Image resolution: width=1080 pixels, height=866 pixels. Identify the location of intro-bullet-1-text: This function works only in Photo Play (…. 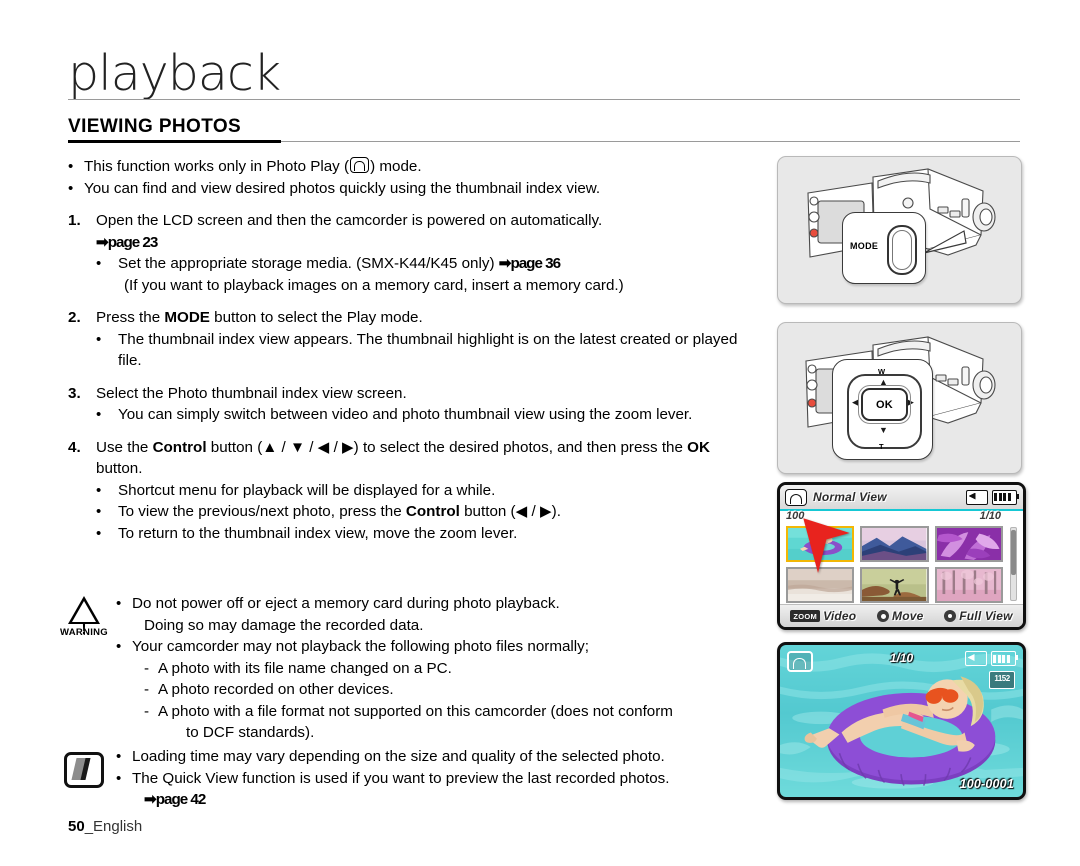
(253, 166).